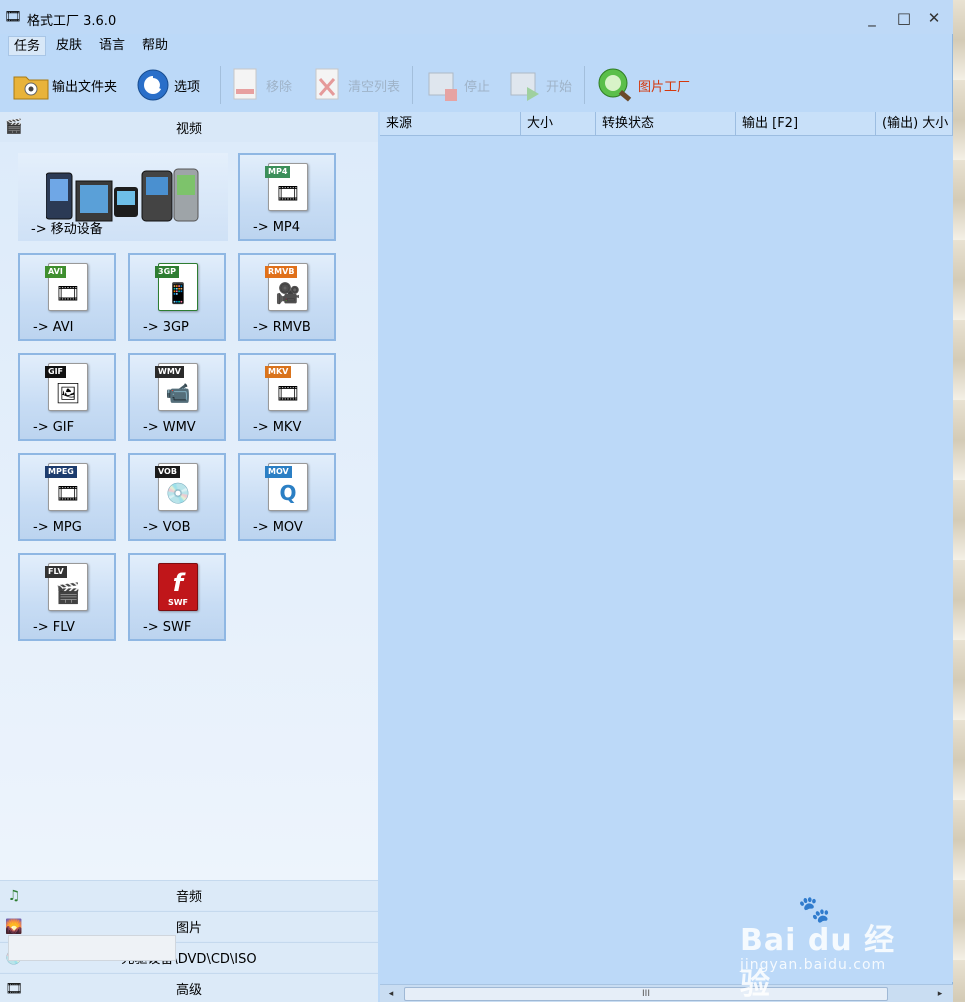  What do you see at coordinates (664, 87) in the screenshot?
I see `picture-factory-label: 图片工厂` at bounding box center [664, 87].